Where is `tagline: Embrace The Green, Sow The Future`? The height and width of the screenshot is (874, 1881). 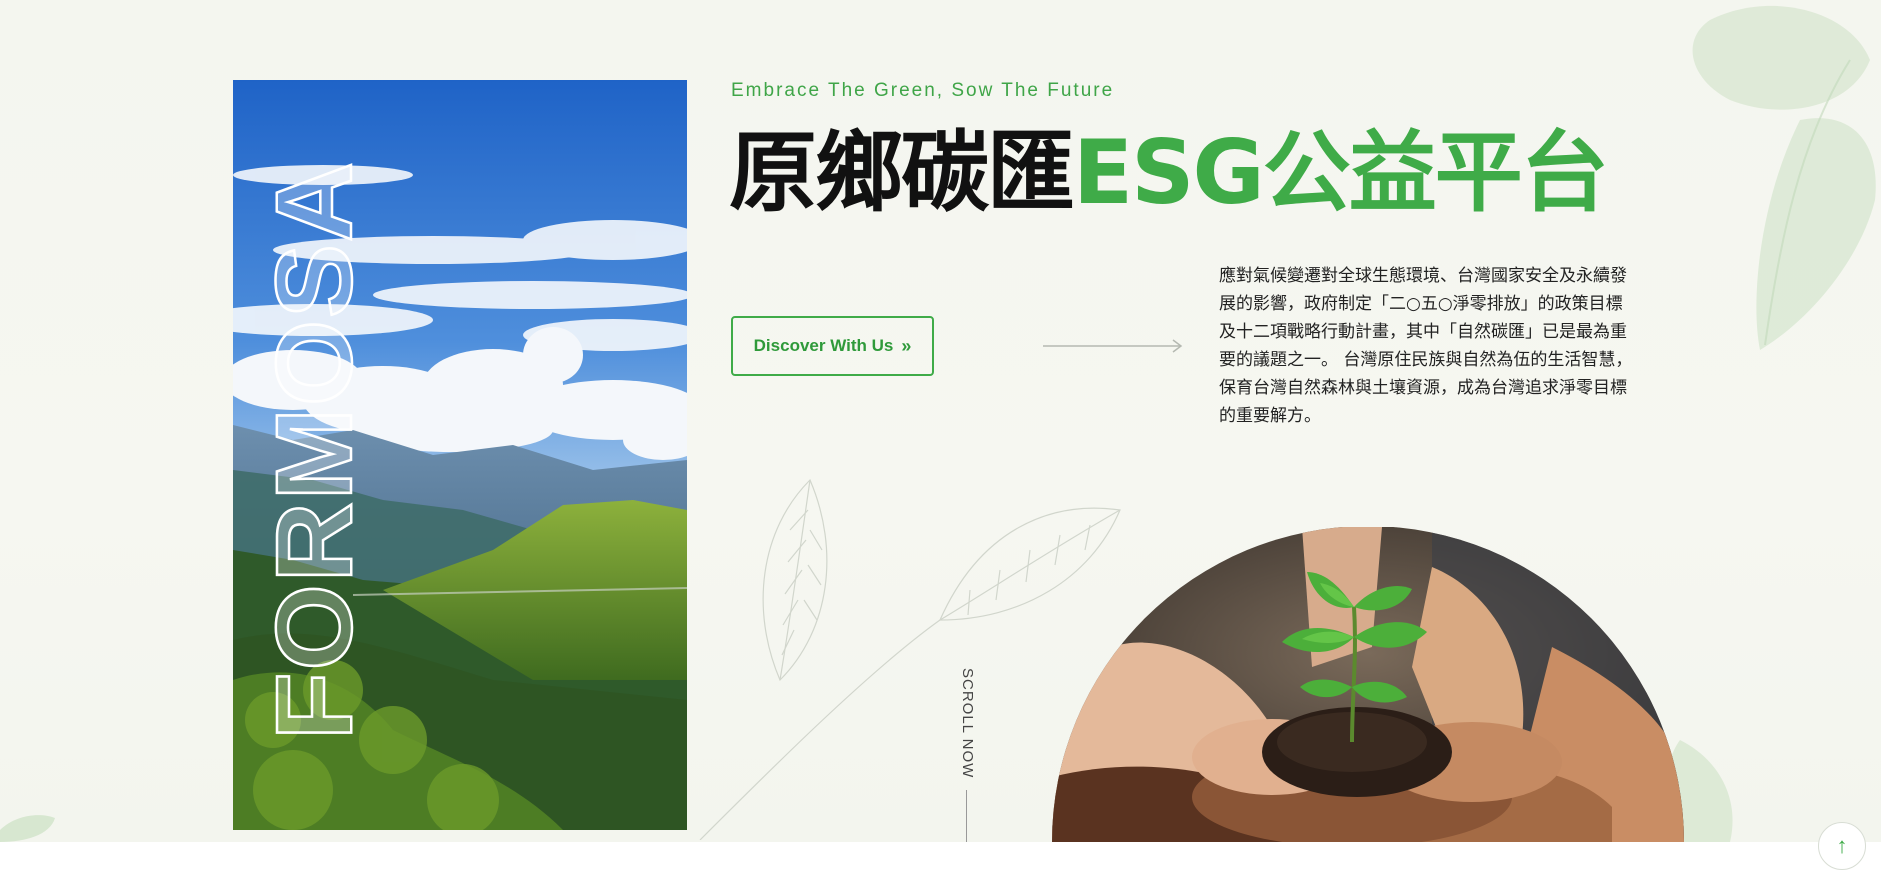 tagline: Embrace The Green, Sow The Future is located at coordinates (923, 90).